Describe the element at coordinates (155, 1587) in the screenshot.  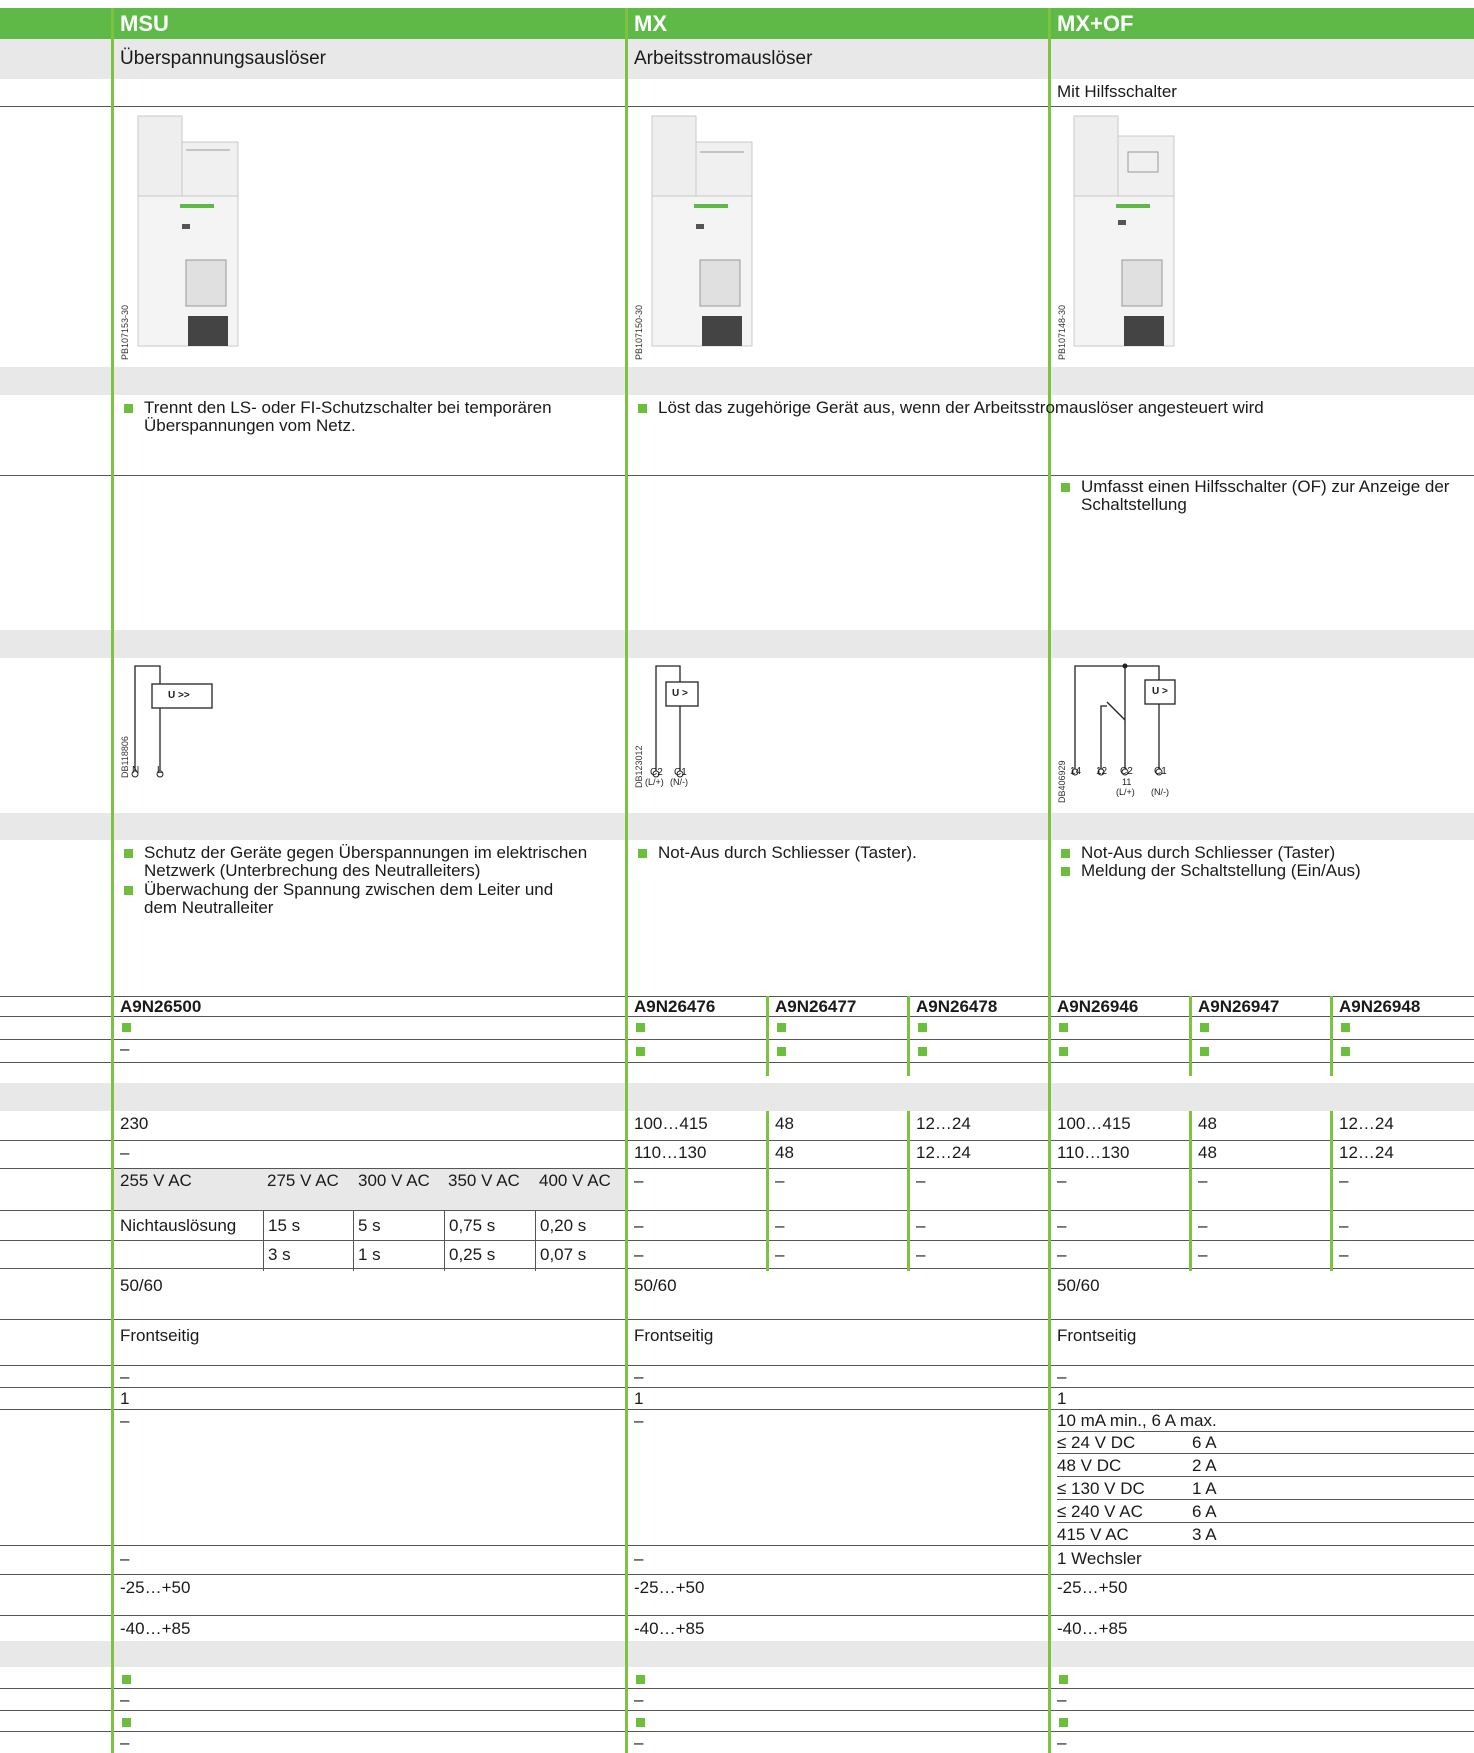
I see `temp-operating-msu: -25…+50` at that location.